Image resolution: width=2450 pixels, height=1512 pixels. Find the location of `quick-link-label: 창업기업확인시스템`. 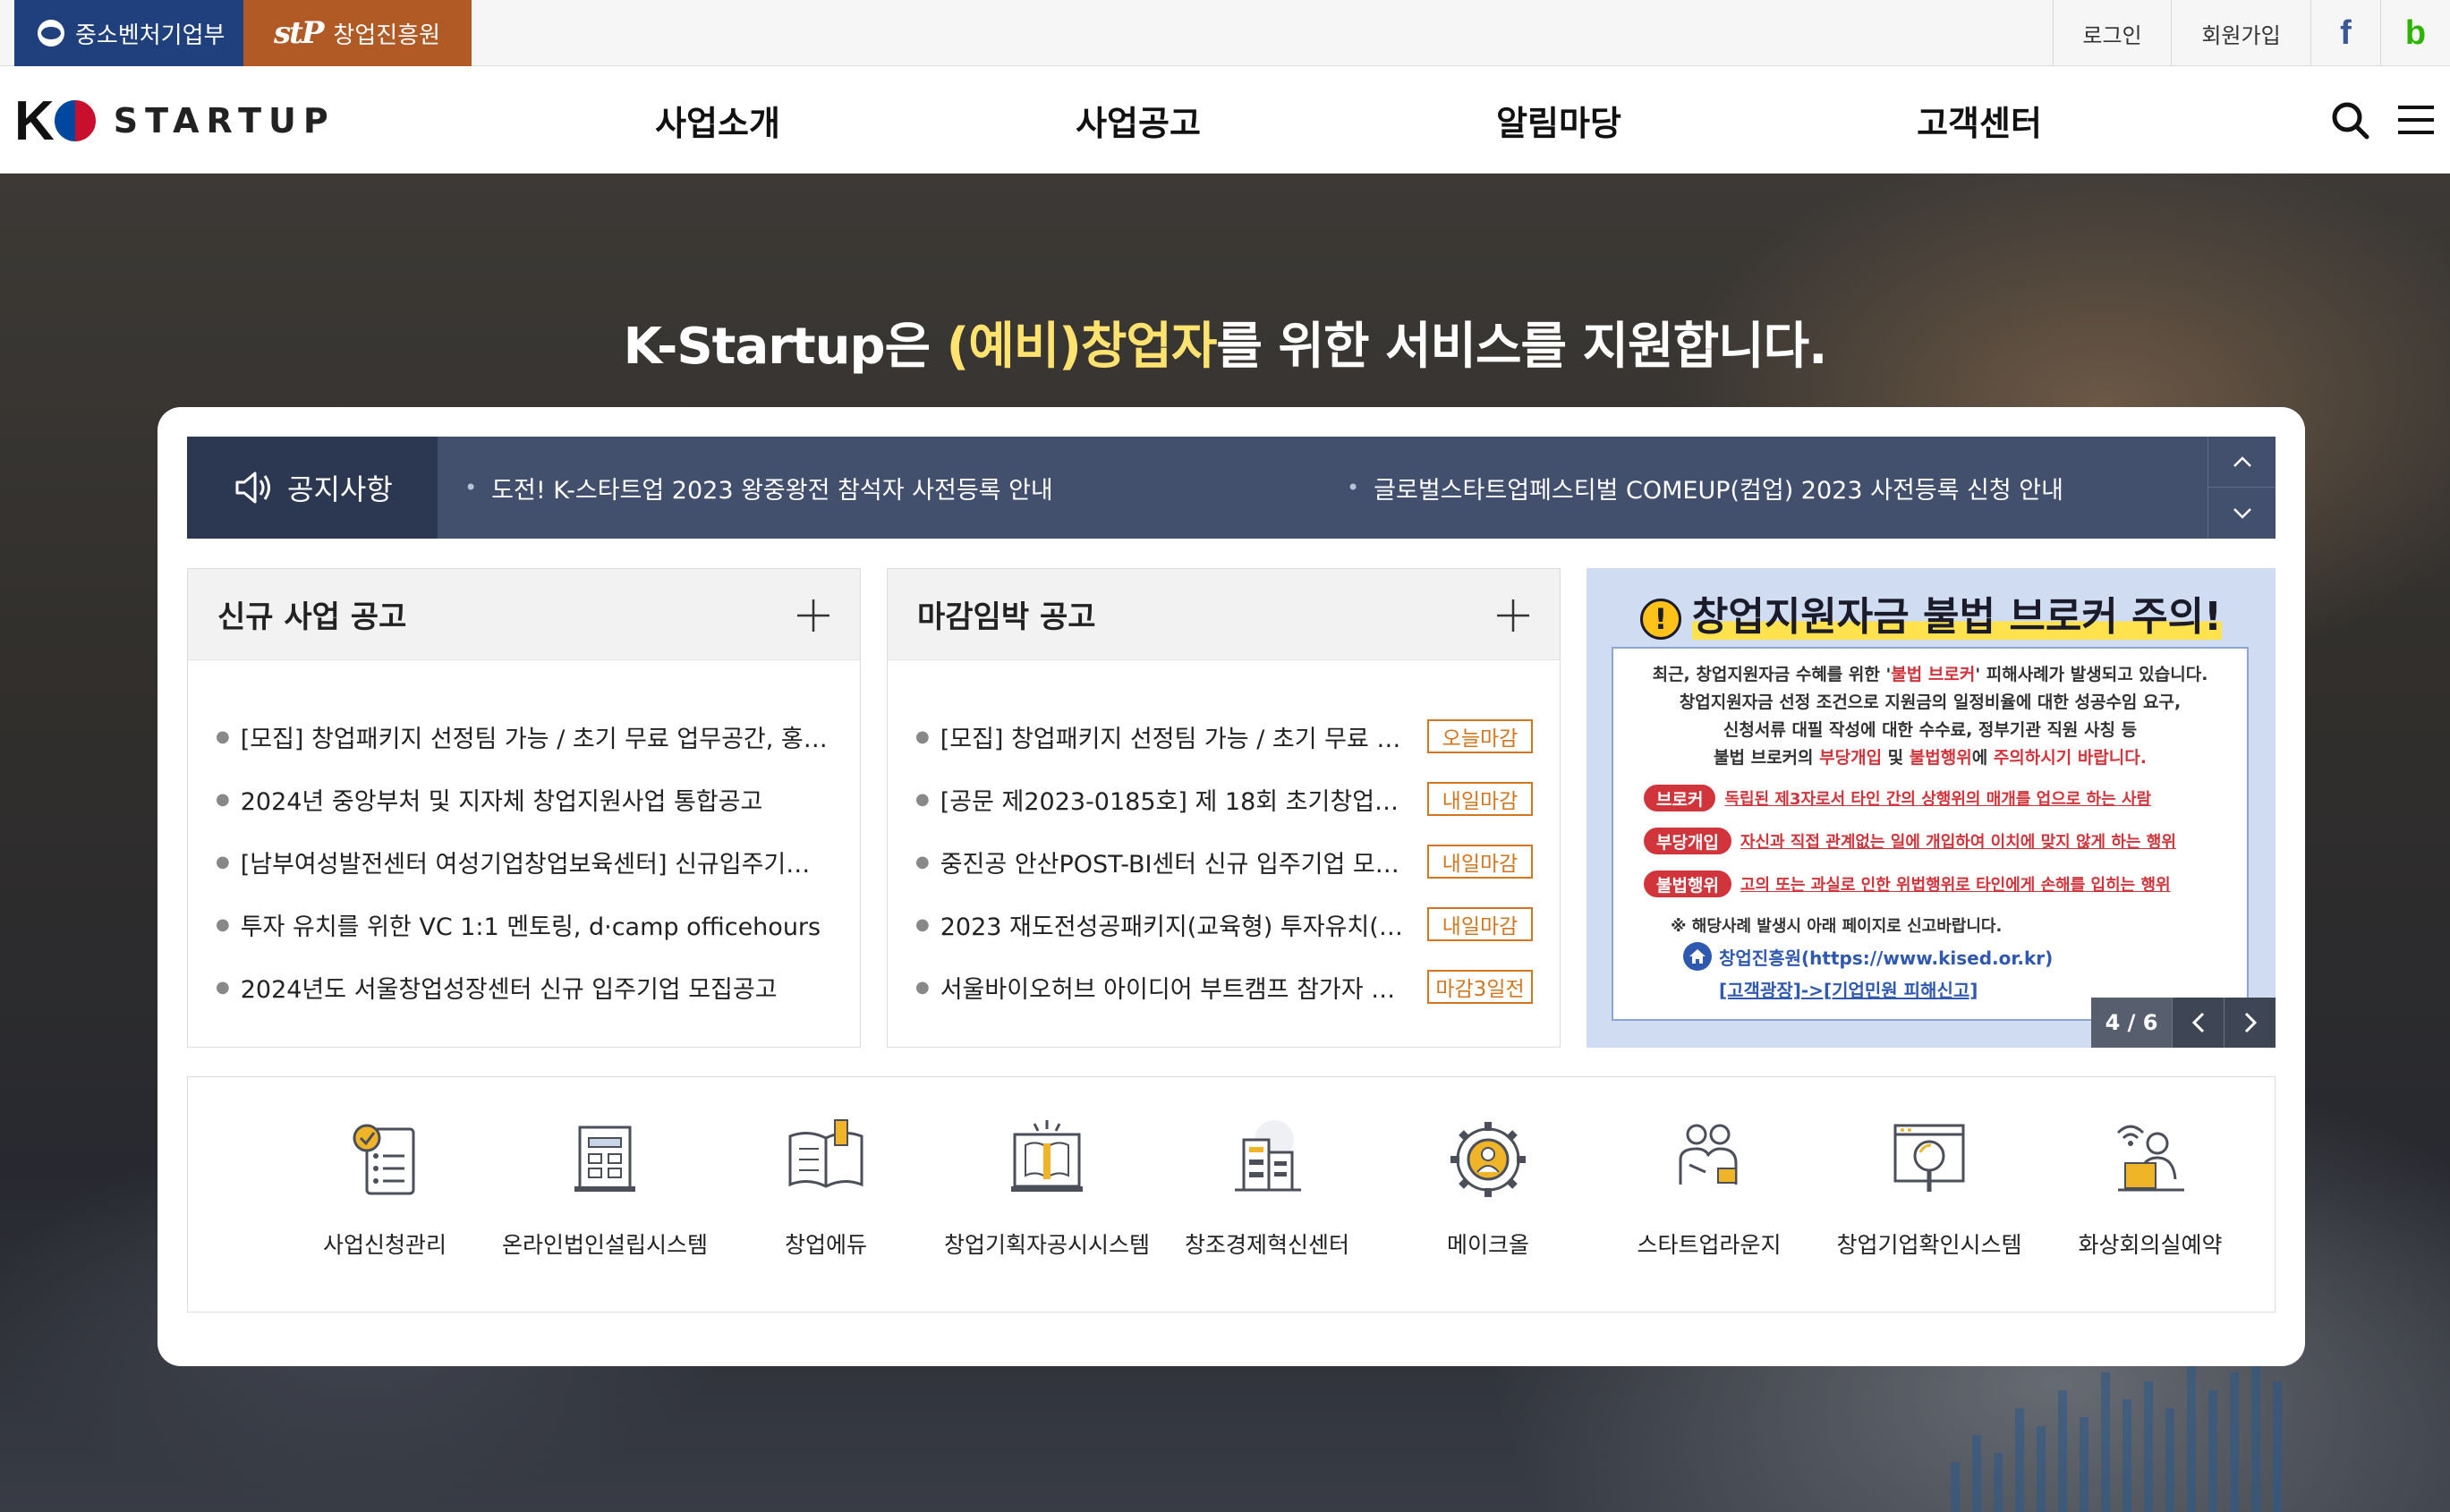

quick-link-label: 창업기업확인시스템 is located at coordinates (1929, 1245).